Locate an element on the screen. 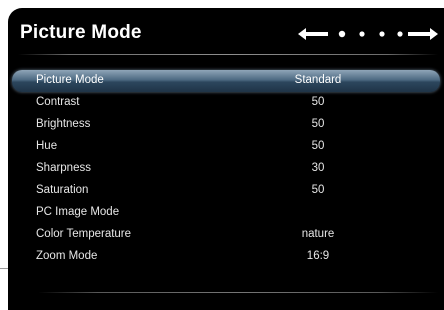 The image size is (444, 310). menu-item-hue: Hue 50 is located at coordinates (226, 147).